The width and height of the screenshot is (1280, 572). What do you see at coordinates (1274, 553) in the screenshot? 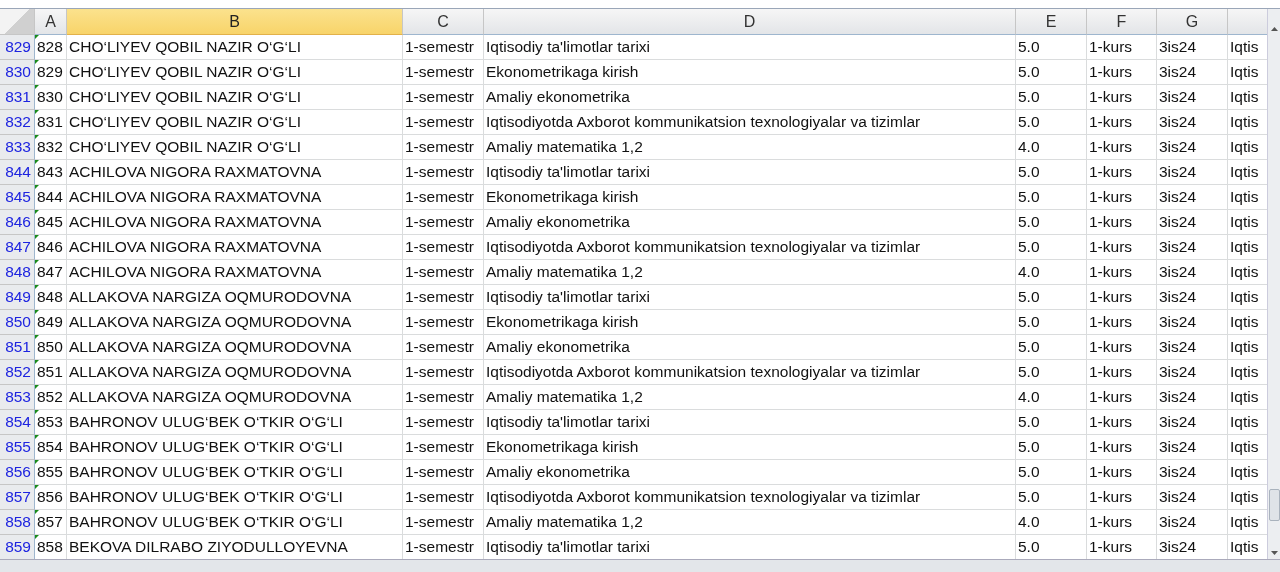
I see `scroll-down-icon` at bounding box center [1274, 553].